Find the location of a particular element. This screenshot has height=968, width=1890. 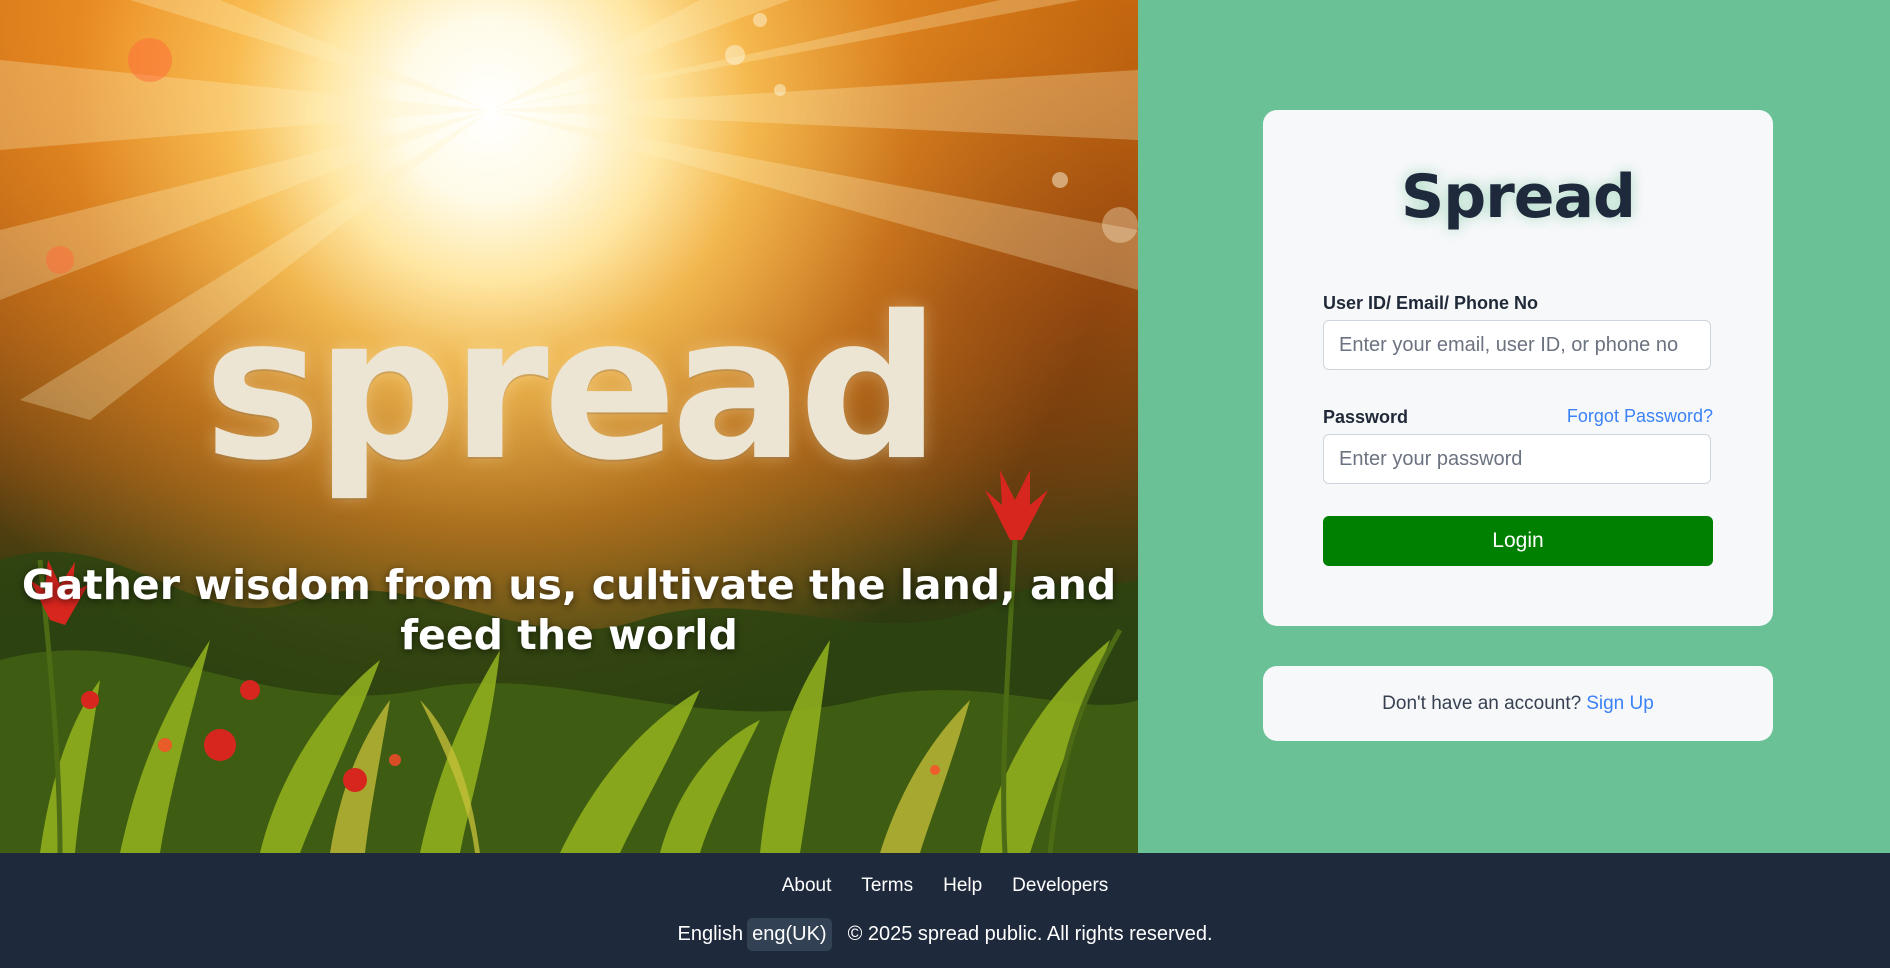

footer-link-developers: Developers is located at coordinates (1060, 886).